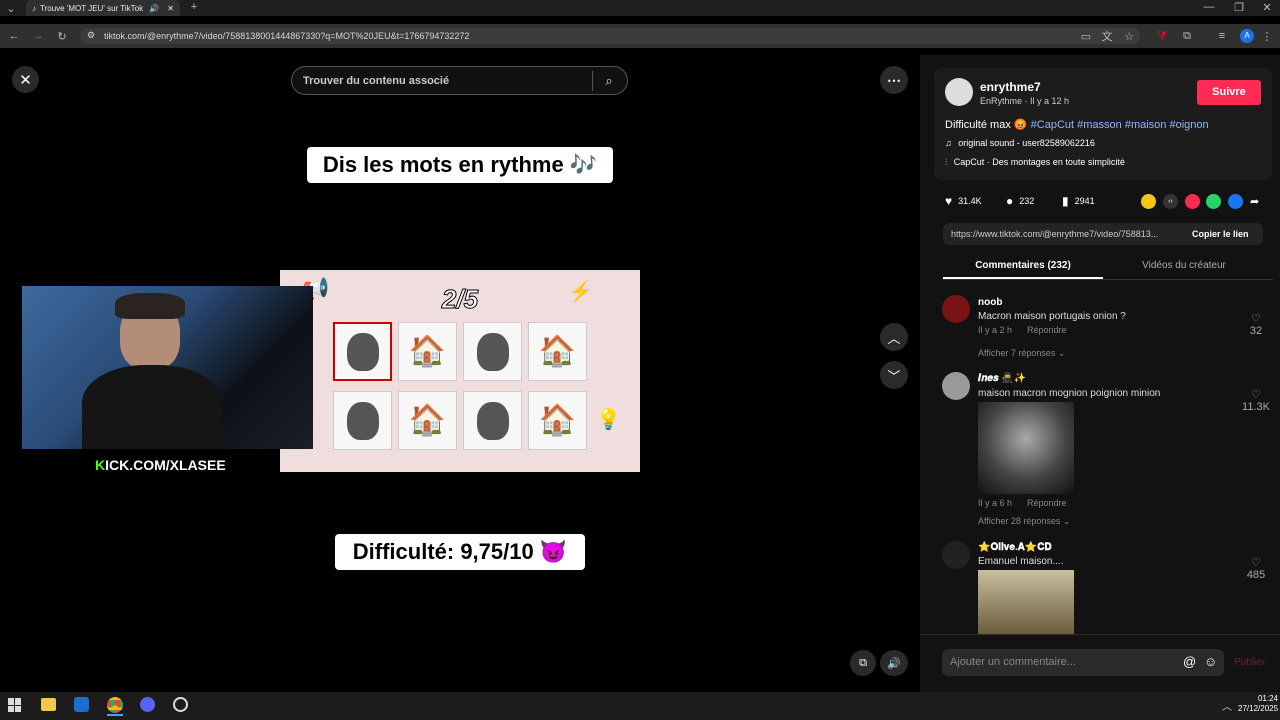  What do you see at coordinates (1069, 393) in the screenshot?
I see `comment-text: maison macron mognion poignion minion` at bounding box center [1069, 393].